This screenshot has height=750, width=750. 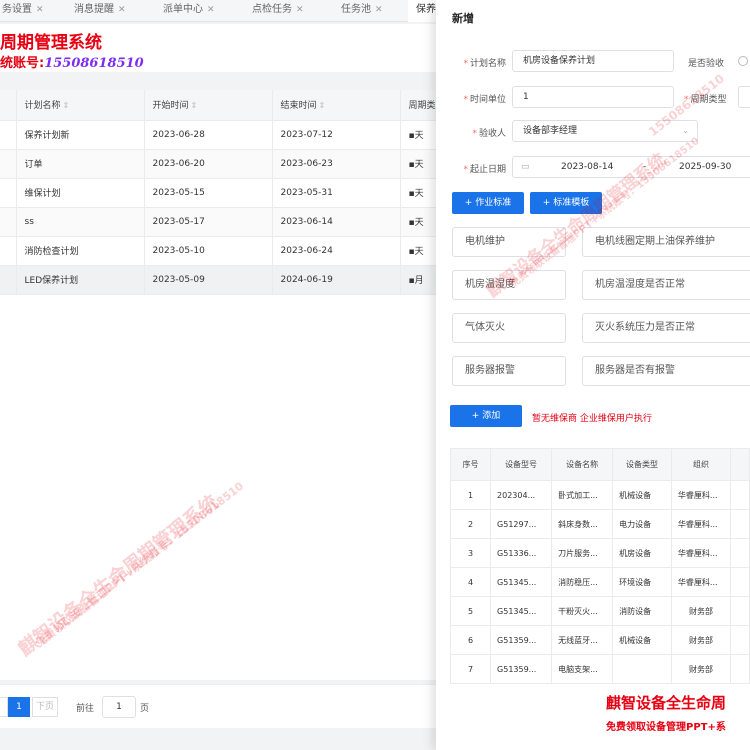 What do you see at coordinates (4, 707) in the screenshot?
I see `prev-page-button` at bounding box center [4, 707].